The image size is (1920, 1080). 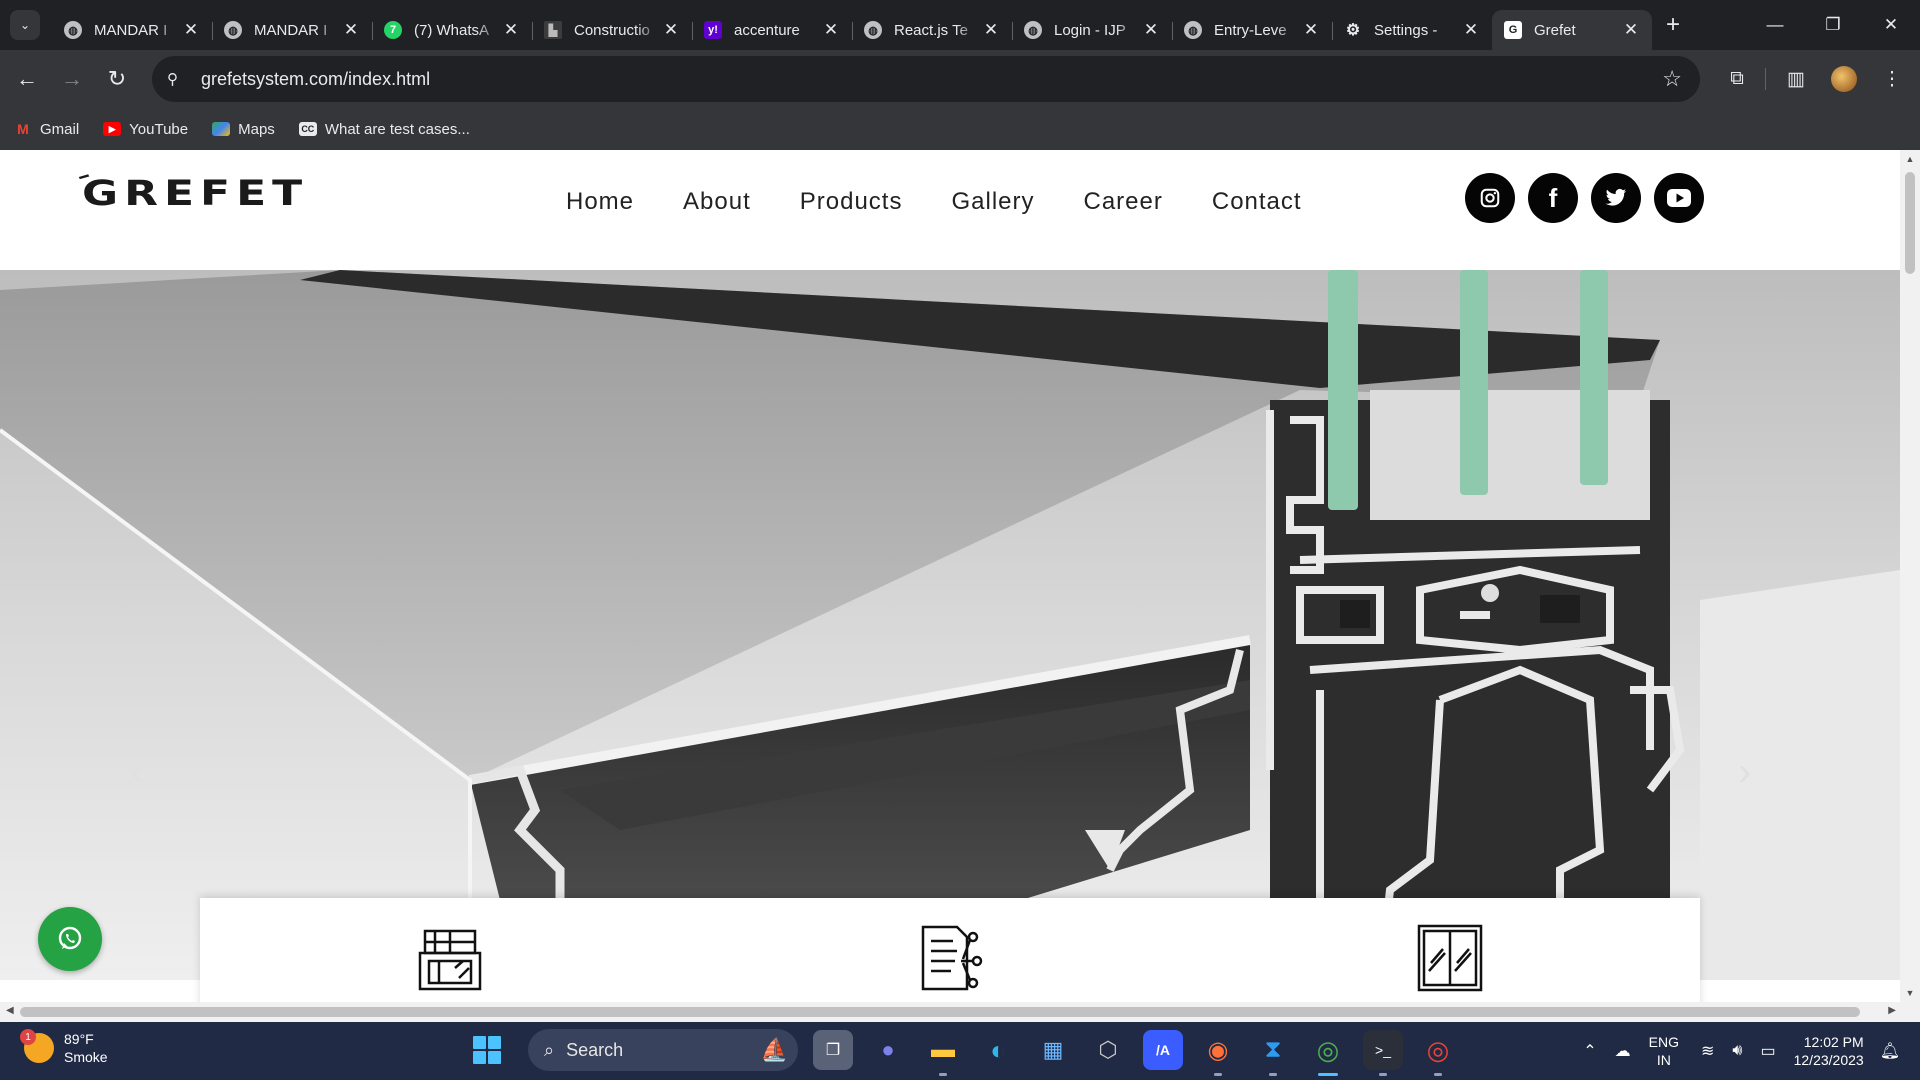 What do you see at coordinates (1829, 1051) in the screenshot?
I see `clock: 12:02 PM 12/23/2023` at bounding box center [1829, 1051].